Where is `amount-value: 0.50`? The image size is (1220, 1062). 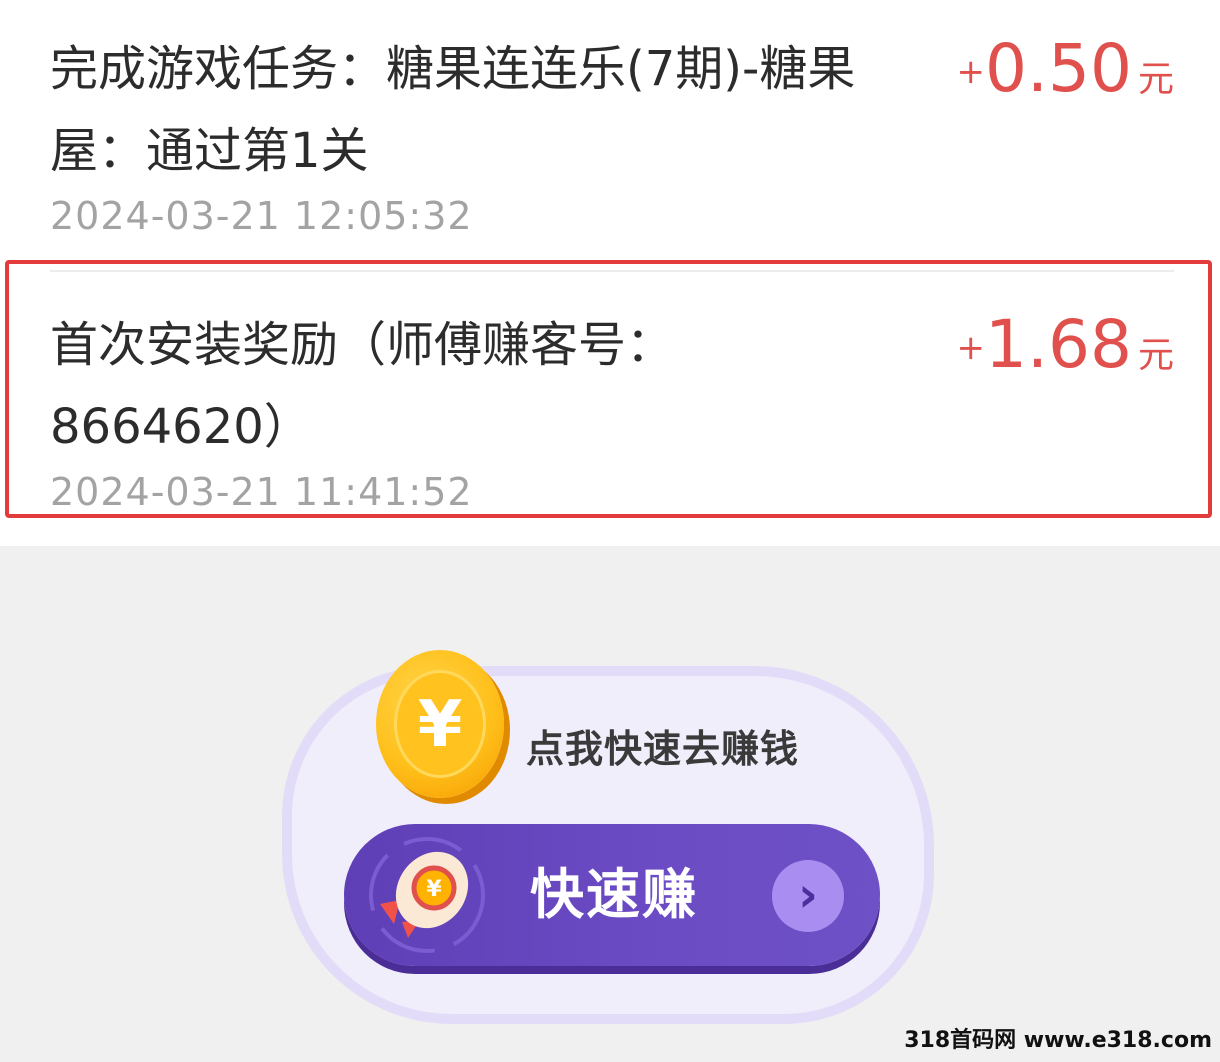
amount-value: 0.50 is located at coordinates (1058, 68).